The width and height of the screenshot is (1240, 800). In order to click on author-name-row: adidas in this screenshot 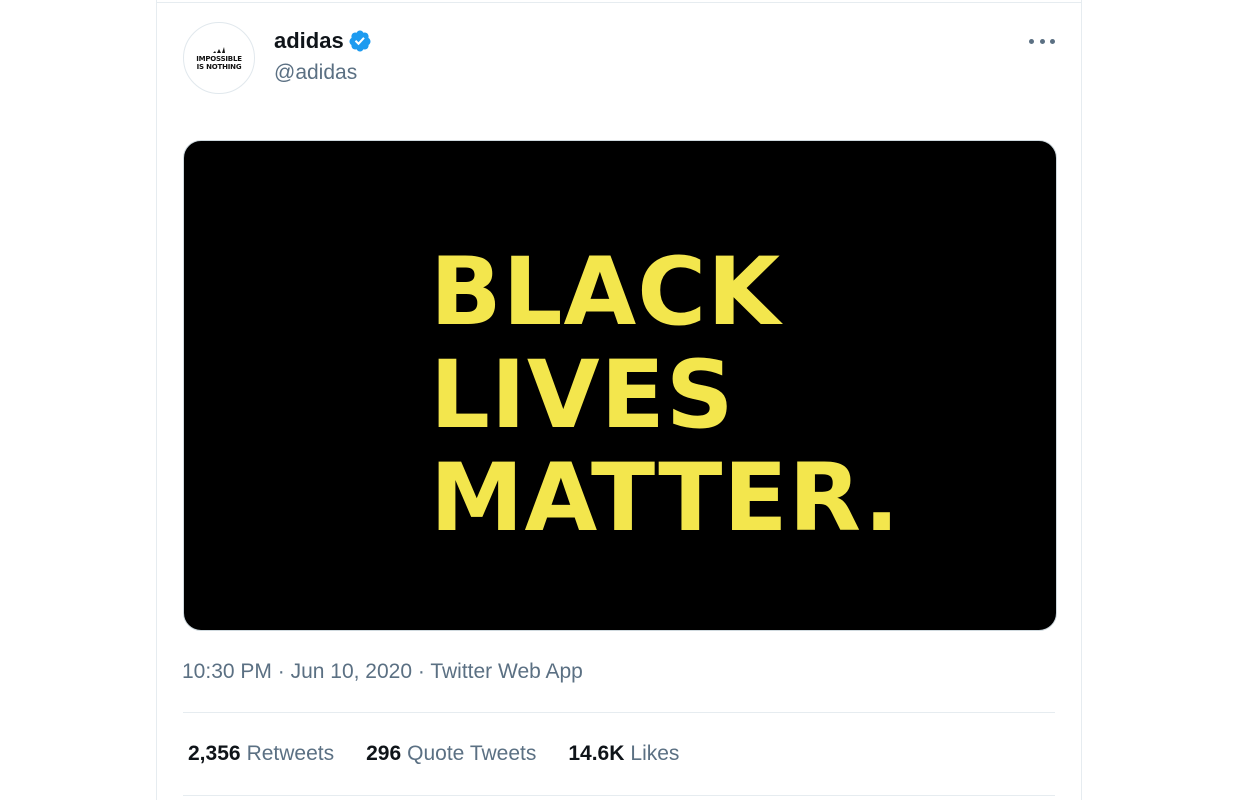, I will do `click(323, 41)`.